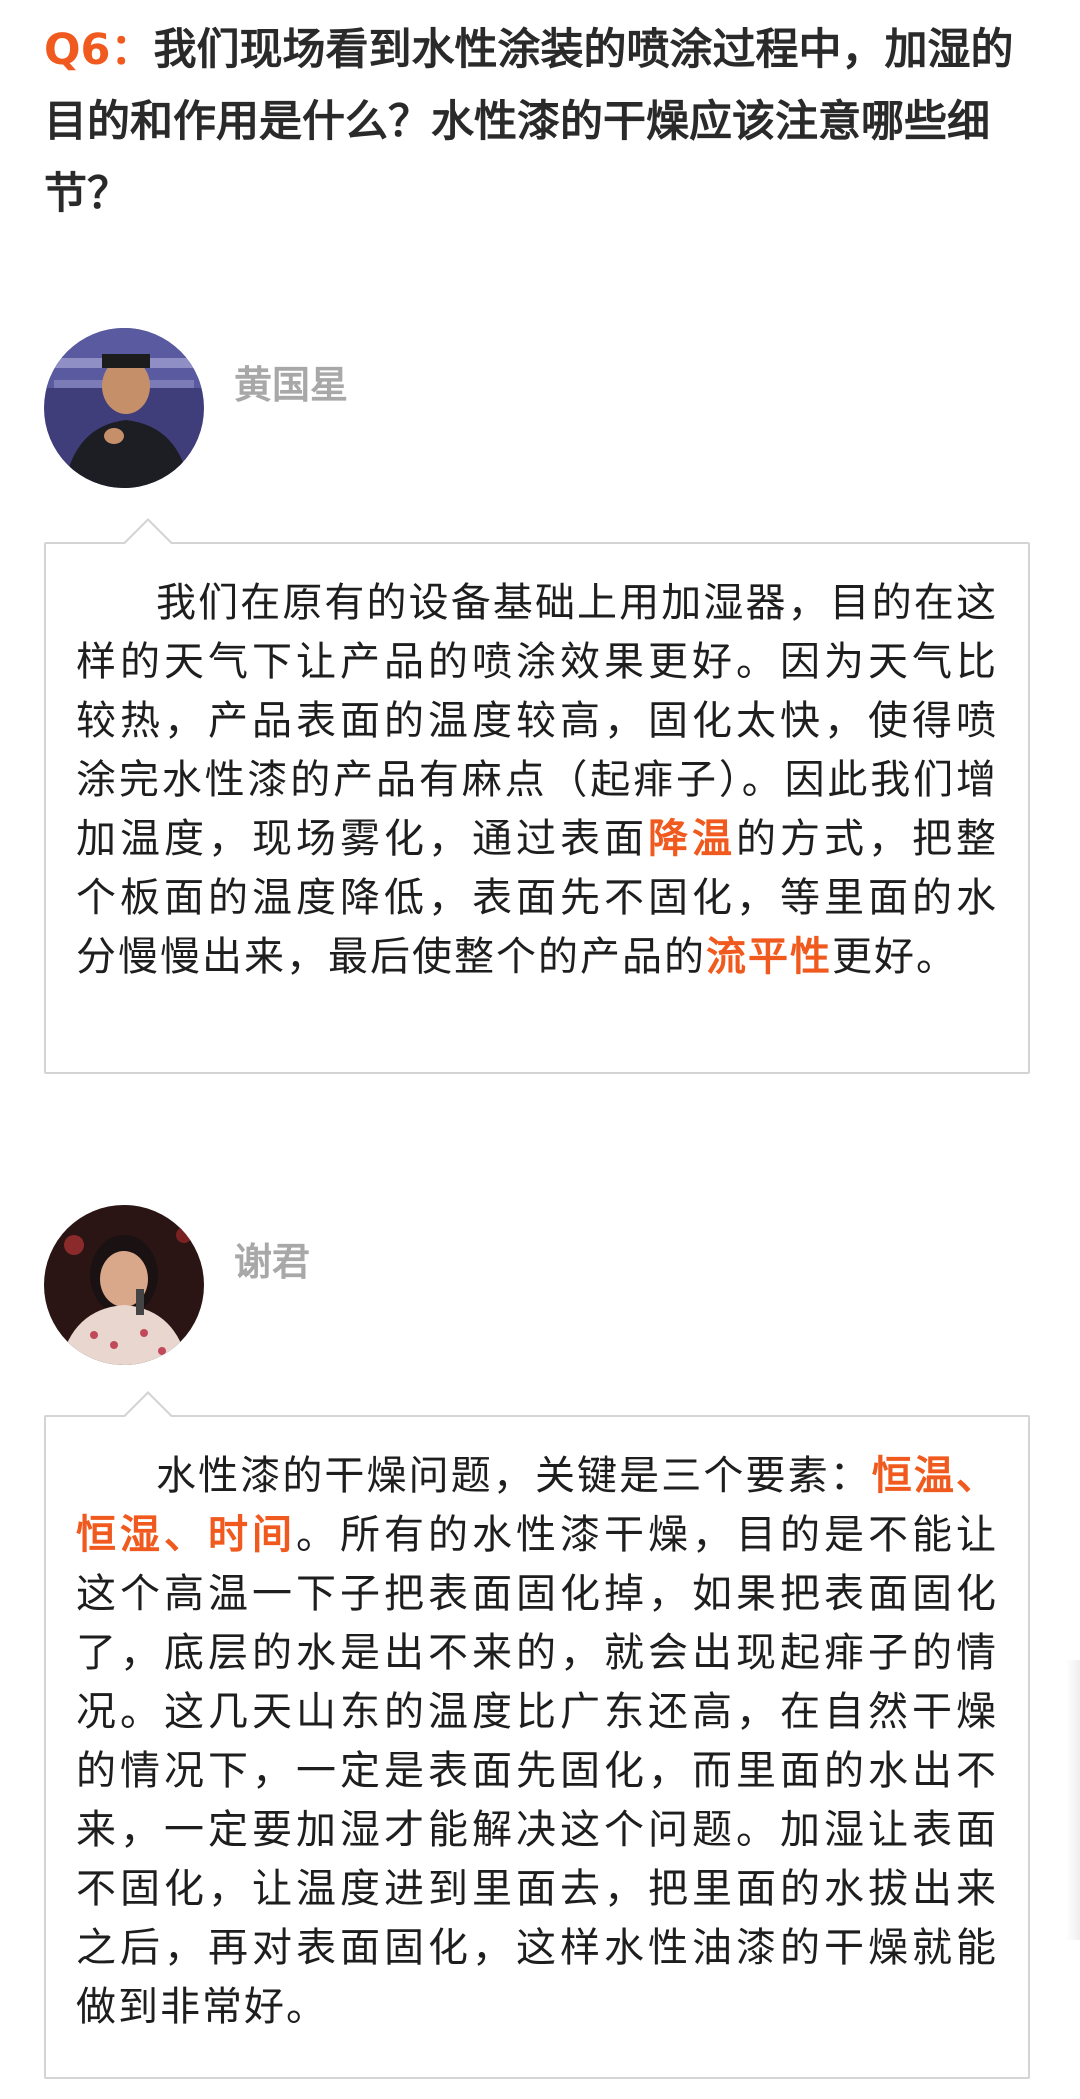 The image size is (1080, 2099). I want to click on answer-text-segment: 更好。, so click(895, 957).